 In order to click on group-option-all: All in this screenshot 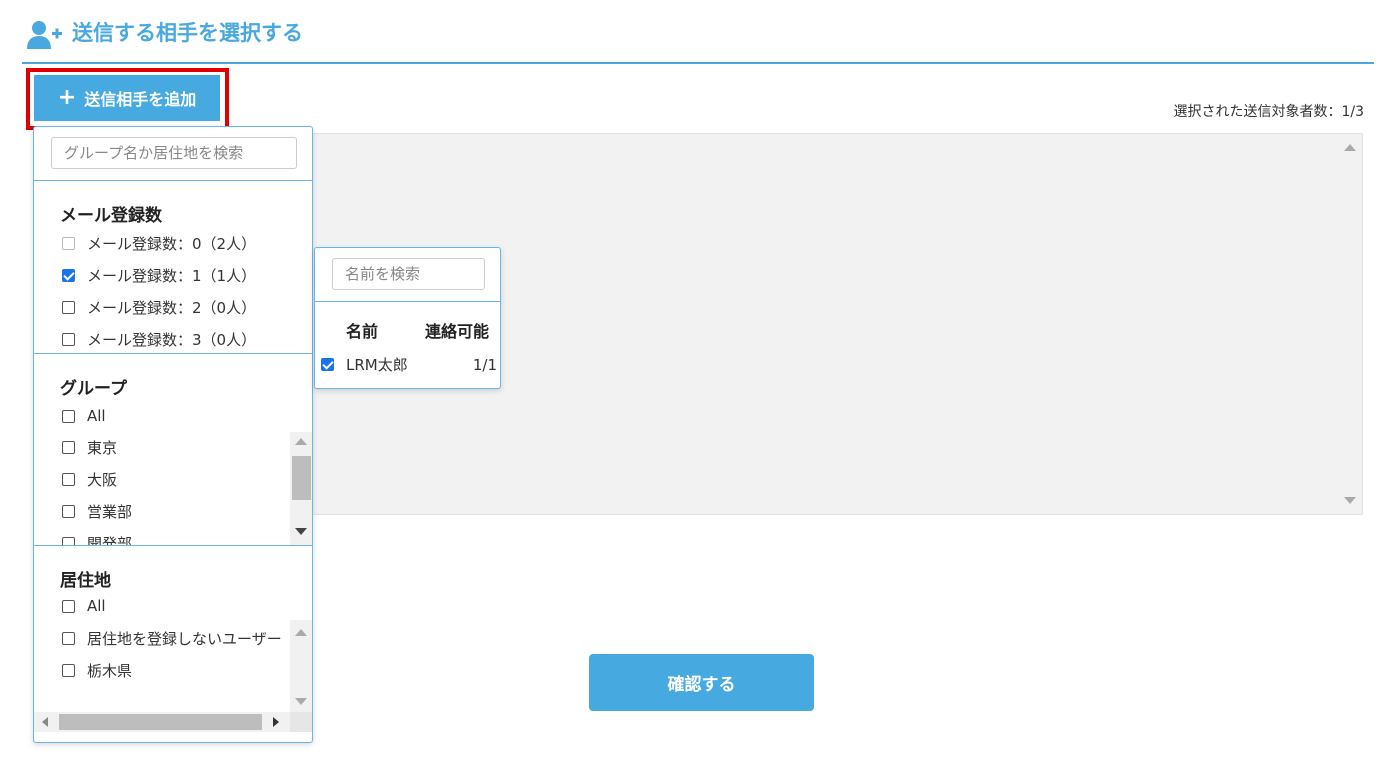, I will do `click(84, 416)`.